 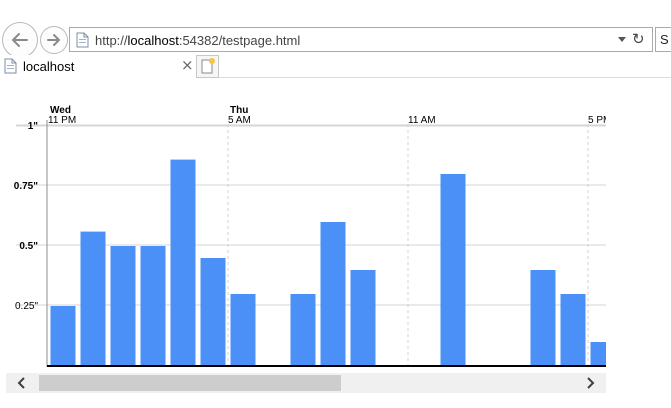 I want to click on address-bar: http://localhost:54382/testpage.html ↻, so click(x=361, y=39).